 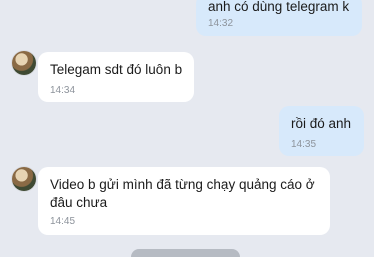 I want to click on message-text-line-2: đâu chưa, so click(x=79, y=202).